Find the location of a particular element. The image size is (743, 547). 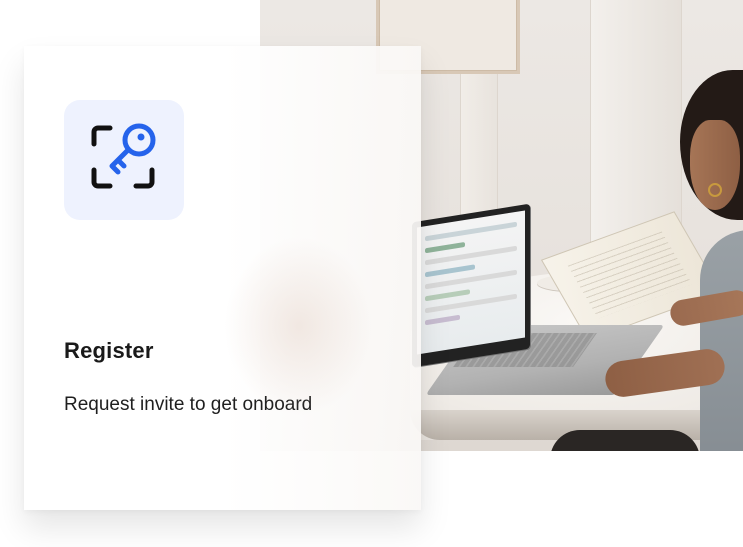

laptop-screen is located at coordinates (471, 285).